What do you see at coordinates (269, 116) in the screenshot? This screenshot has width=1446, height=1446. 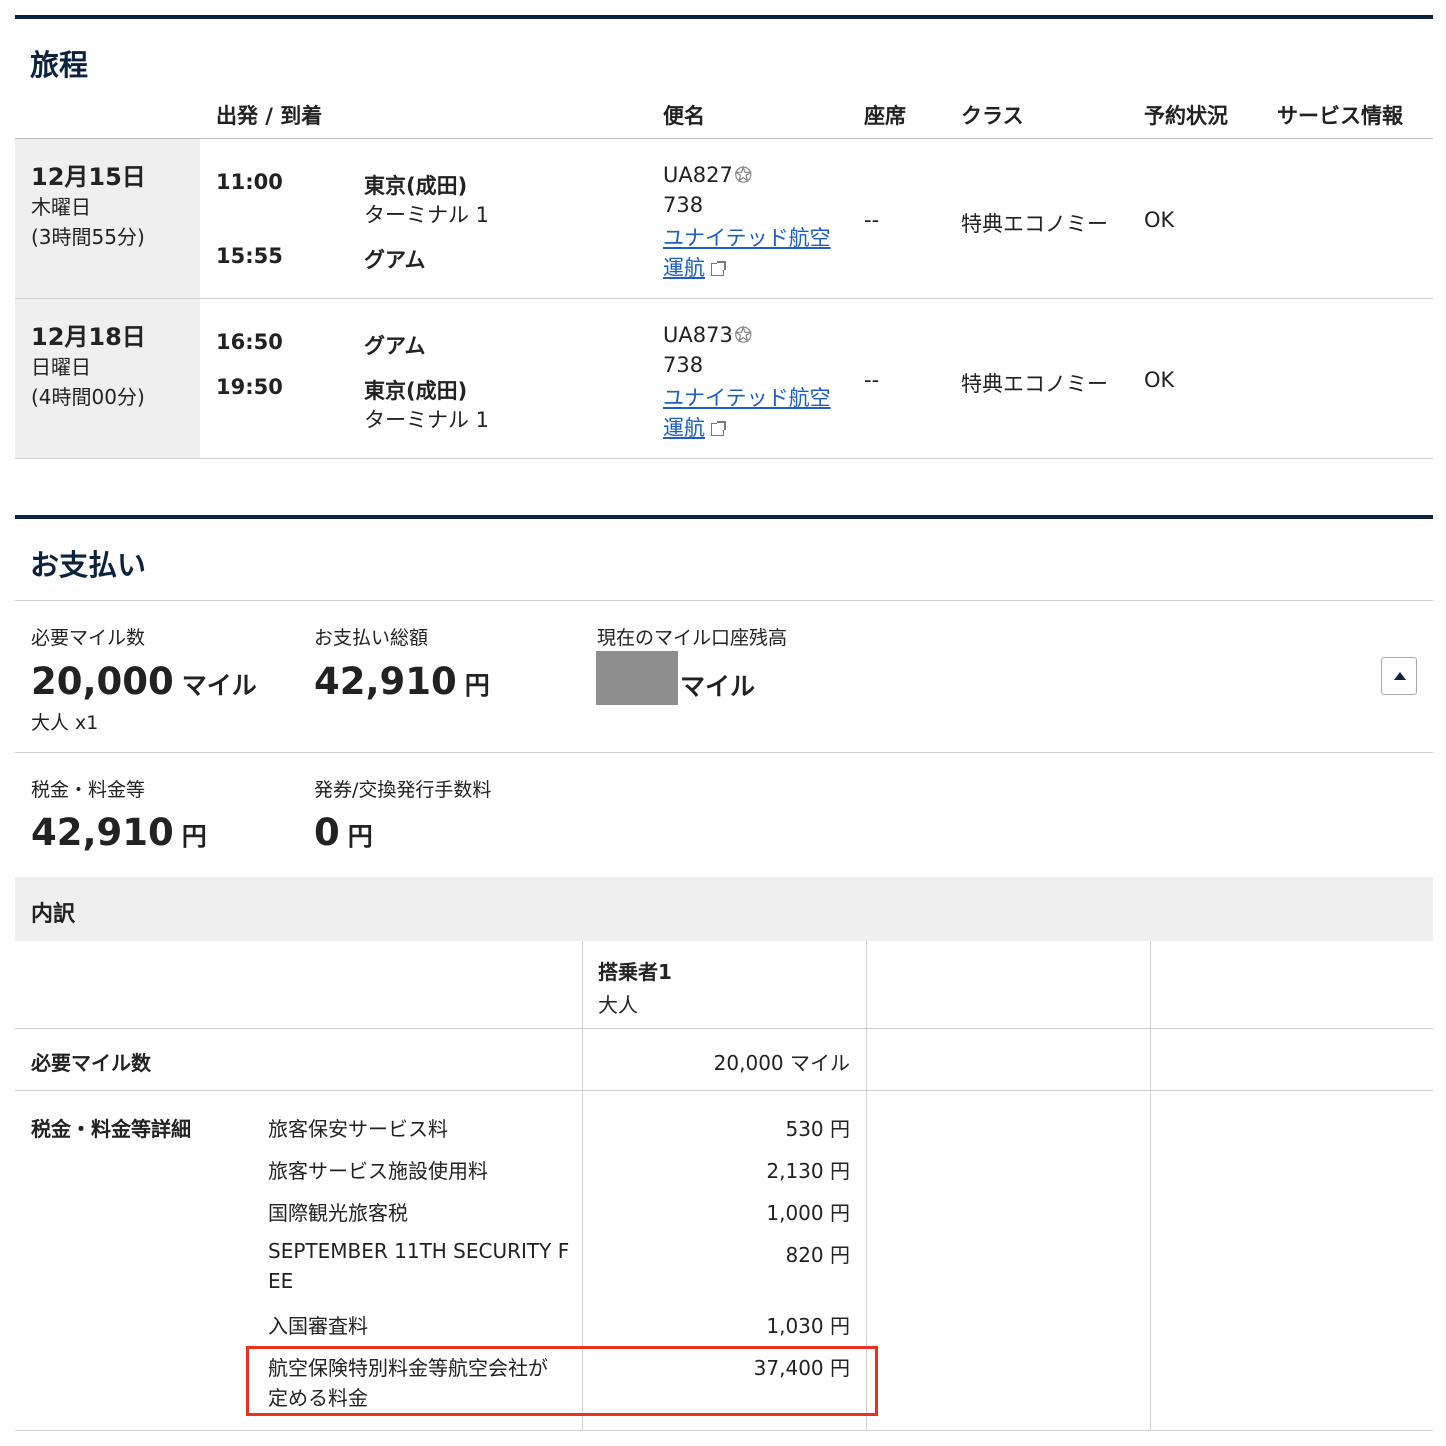 I see `header-dep-arr: 出発 / 到着` at bounding box center [269, 116].